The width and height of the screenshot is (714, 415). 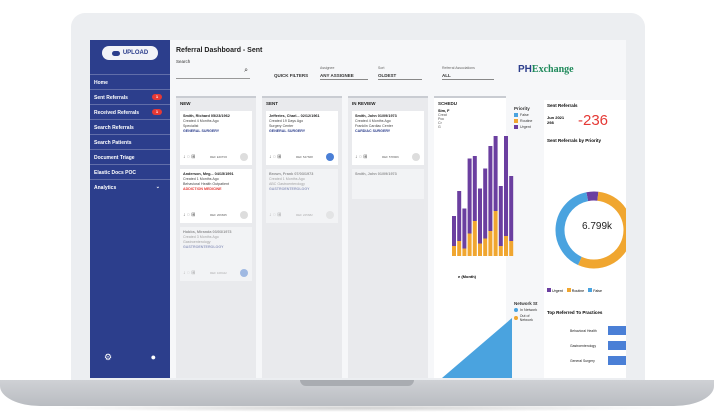 I want to click on sidebar-item-analytics: Analytics ⌄, so click(x=130, y=186).